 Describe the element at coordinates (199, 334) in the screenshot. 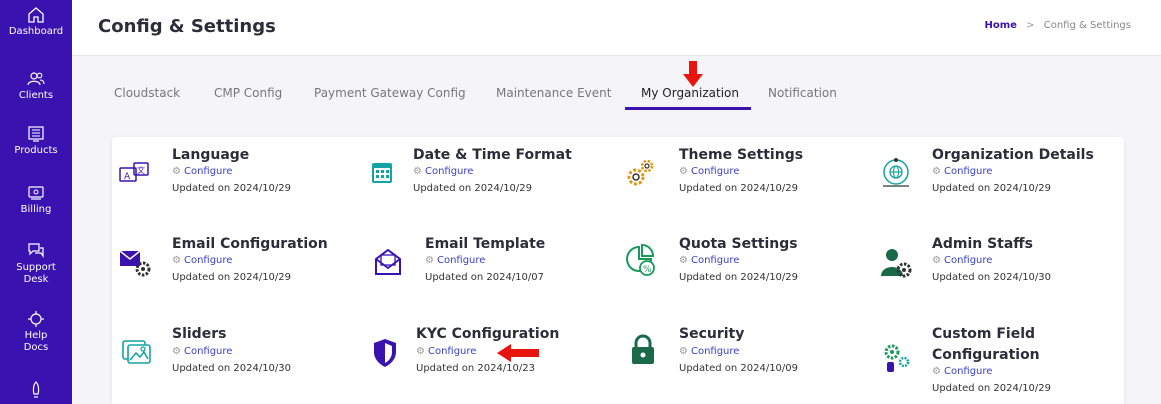

I see `setting-title: Sliders` at that location.